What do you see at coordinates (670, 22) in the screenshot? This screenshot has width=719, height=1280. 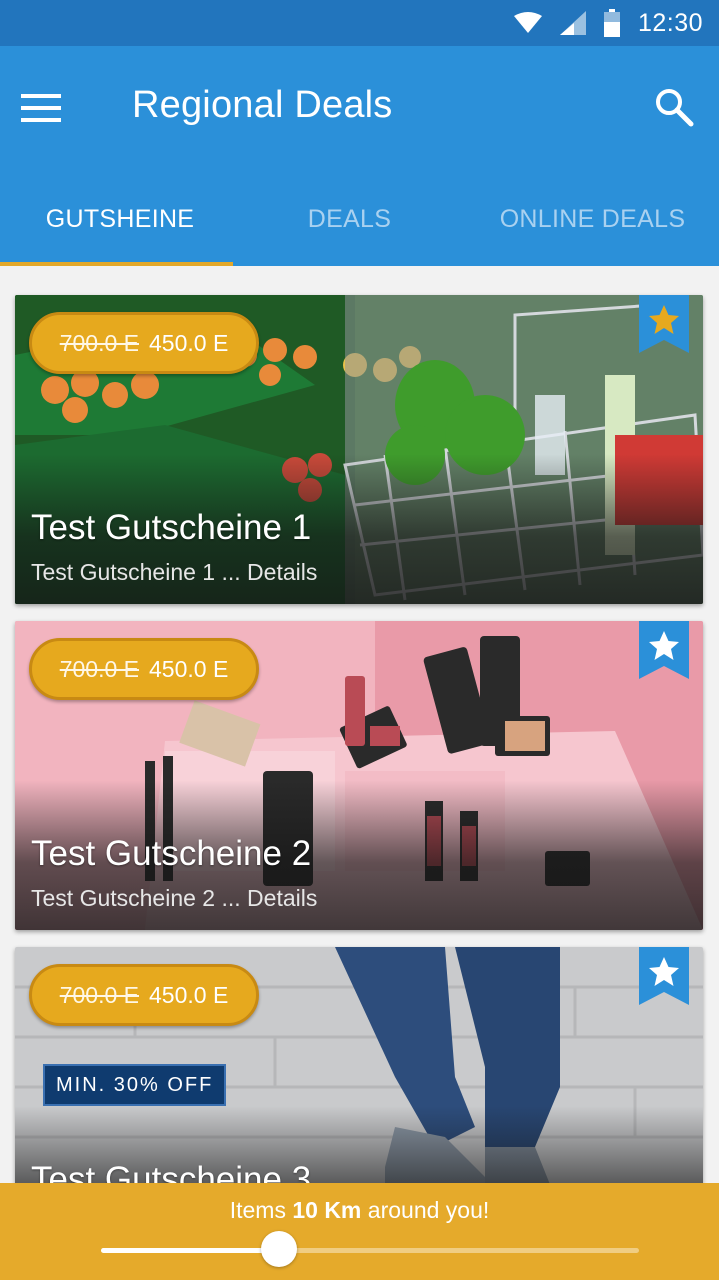 I see `clock: 12:30` at bounding box center [670, 22].